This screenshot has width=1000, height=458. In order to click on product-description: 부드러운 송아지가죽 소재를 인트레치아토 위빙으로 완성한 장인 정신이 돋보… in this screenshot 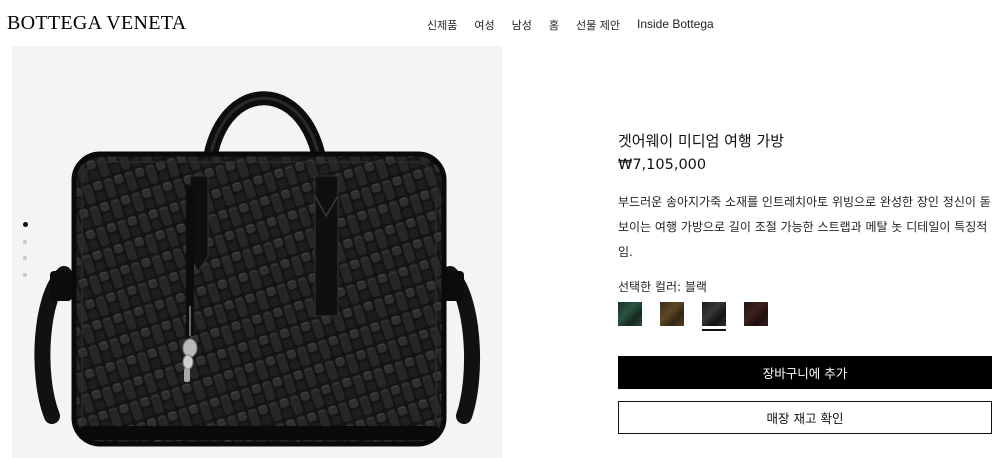, I will do `click(804, 227)`.